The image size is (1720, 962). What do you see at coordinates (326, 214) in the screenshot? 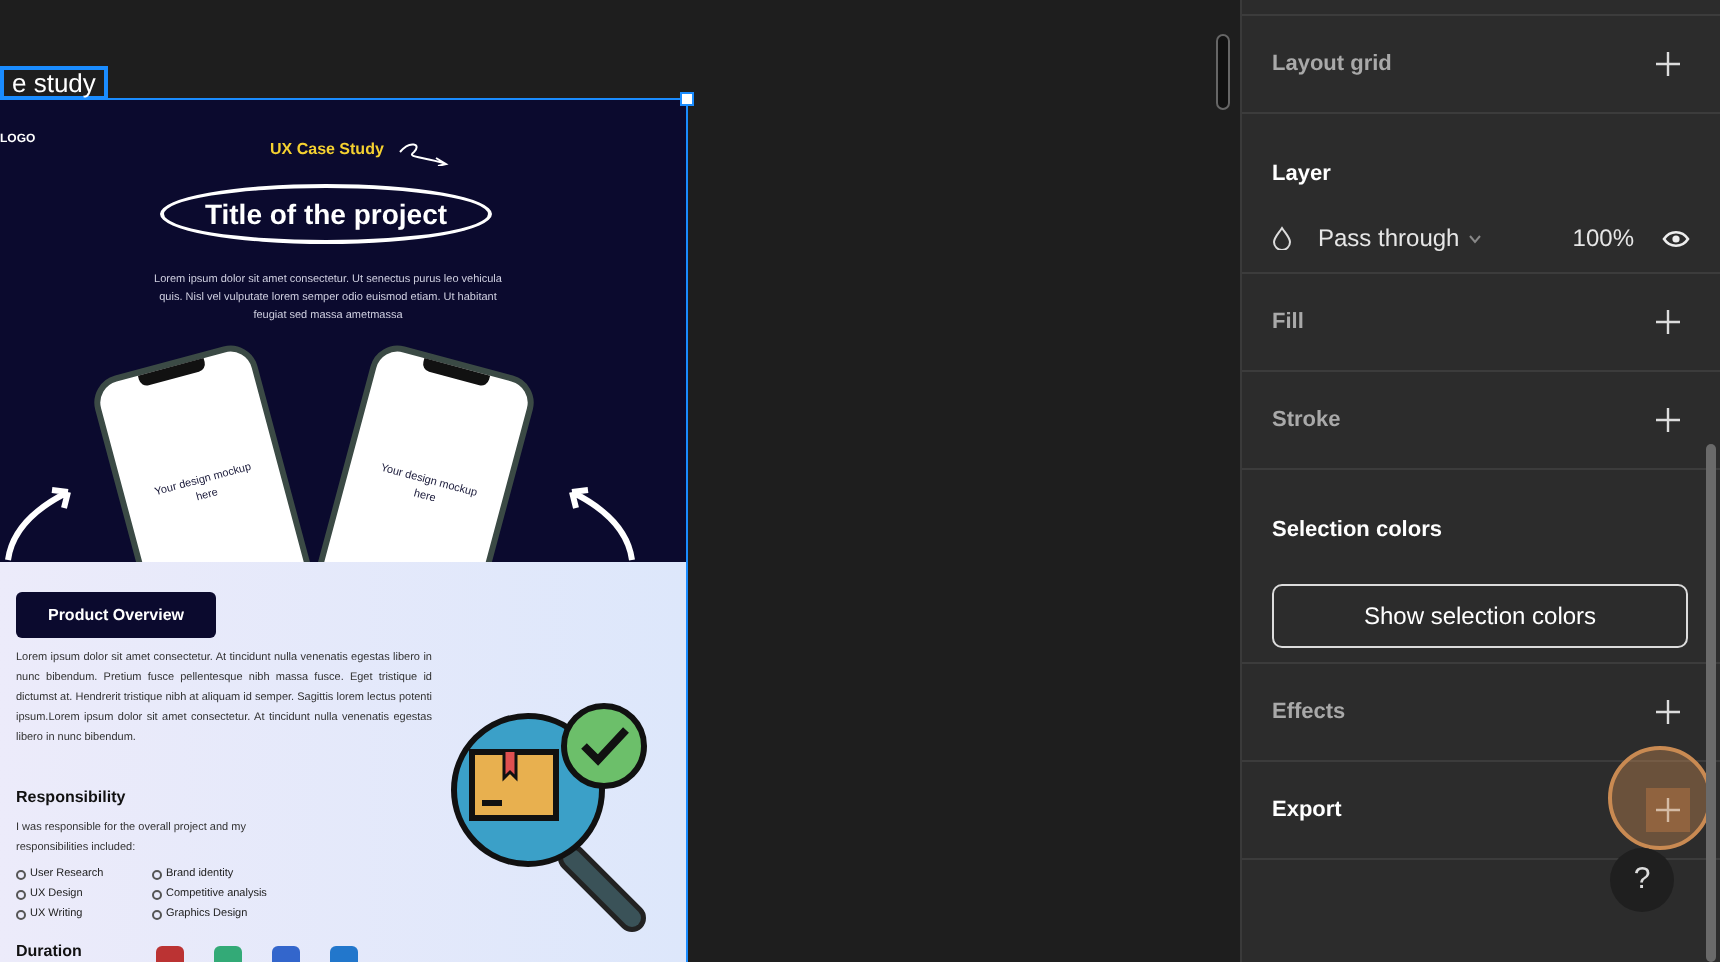
I see `project-title: Title of the project` at bounding box center [326, 214].